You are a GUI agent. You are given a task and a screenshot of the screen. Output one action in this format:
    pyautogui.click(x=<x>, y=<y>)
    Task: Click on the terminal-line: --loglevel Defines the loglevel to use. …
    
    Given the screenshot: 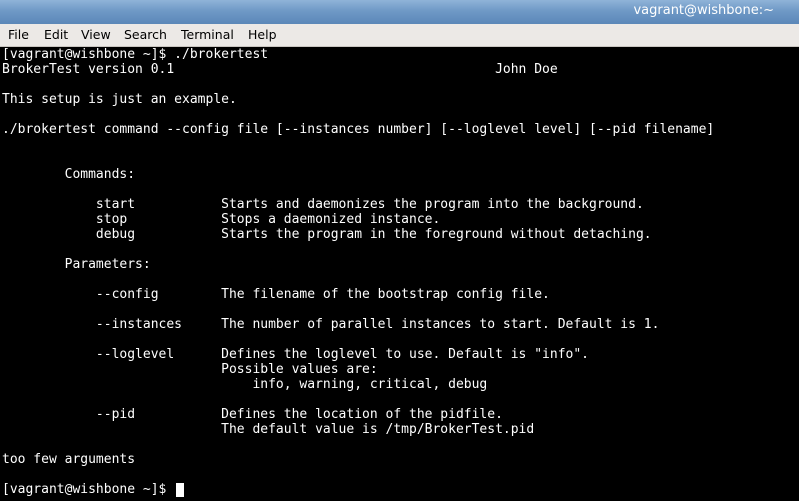 What is the action you would take?
    pyautogui.click(x=295, y=354)
    